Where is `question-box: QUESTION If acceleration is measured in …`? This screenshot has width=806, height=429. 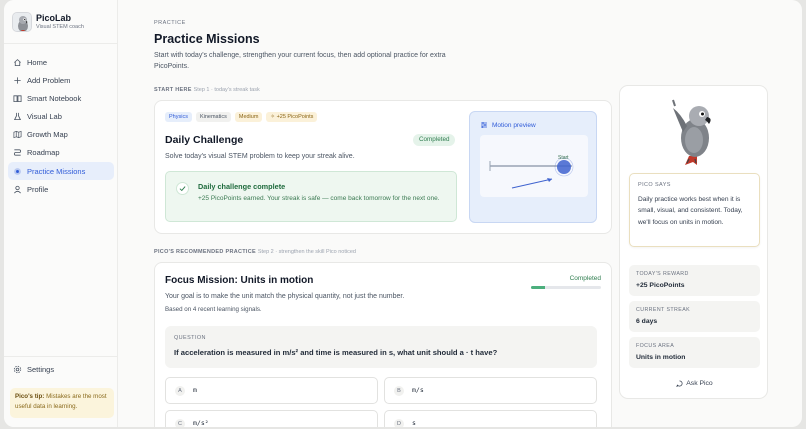 question-box: QUESTION If acceleration is measured in … is located at coordinates (381, 347).